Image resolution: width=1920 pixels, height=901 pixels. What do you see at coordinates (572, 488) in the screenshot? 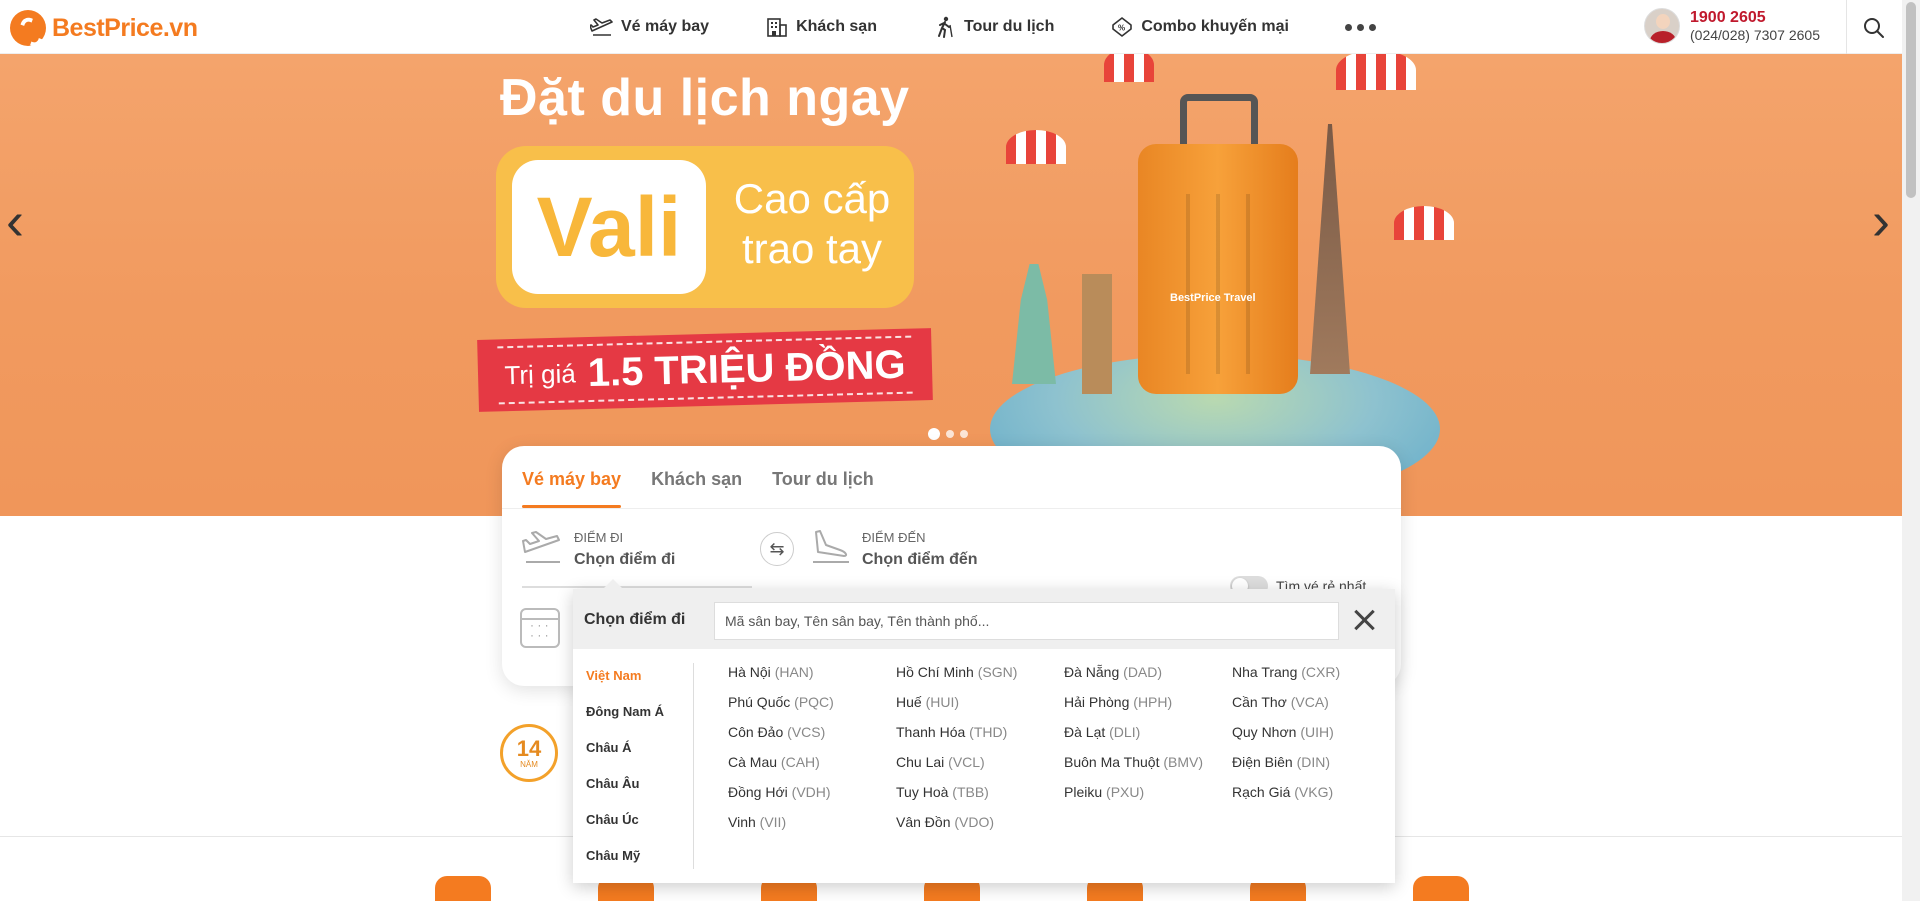
I see `tab-flights: Vé máy bay` at bounding box center [572, 488].